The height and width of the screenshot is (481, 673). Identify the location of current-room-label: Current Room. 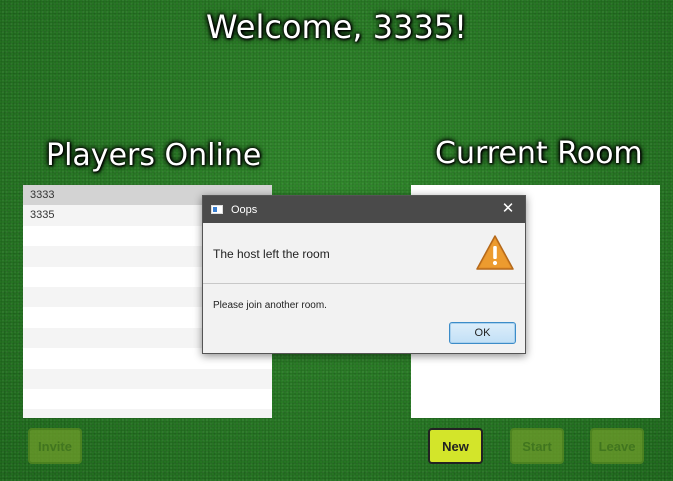
(539, 153).